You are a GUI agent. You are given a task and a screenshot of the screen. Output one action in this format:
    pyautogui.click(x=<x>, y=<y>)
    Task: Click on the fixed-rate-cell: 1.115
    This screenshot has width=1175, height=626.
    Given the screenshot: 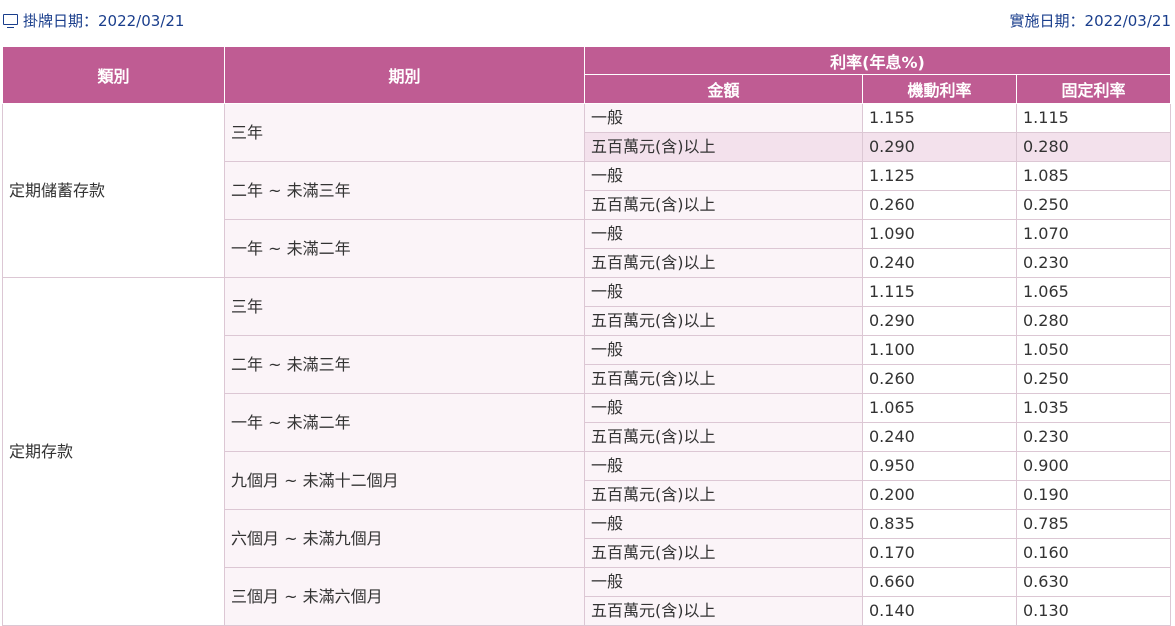 What is the action you would take?
    pyautogui.click(x=1093, y=118)
    